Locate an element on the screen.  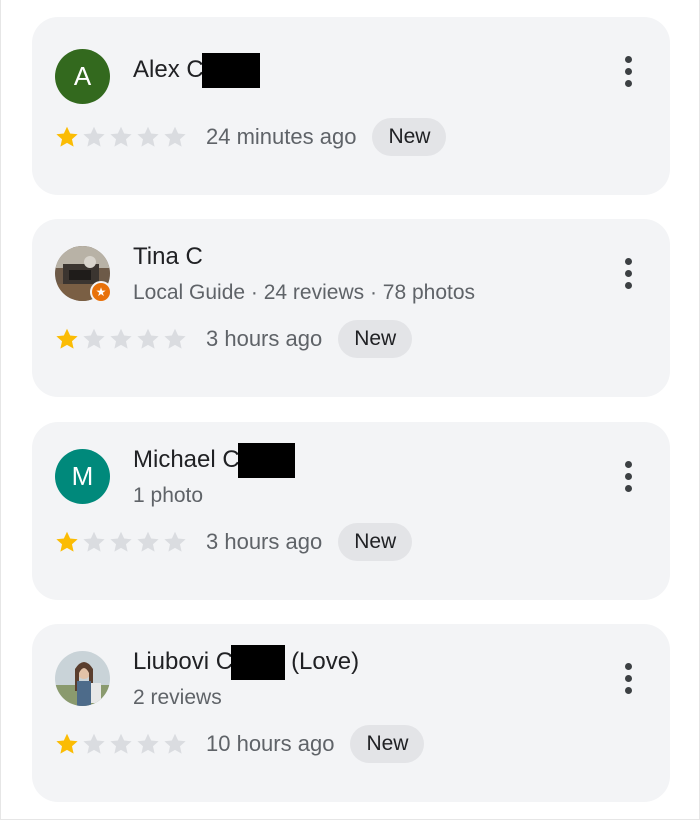
rating-row: 24 minutes ago New is located at coordinates (250, 137).